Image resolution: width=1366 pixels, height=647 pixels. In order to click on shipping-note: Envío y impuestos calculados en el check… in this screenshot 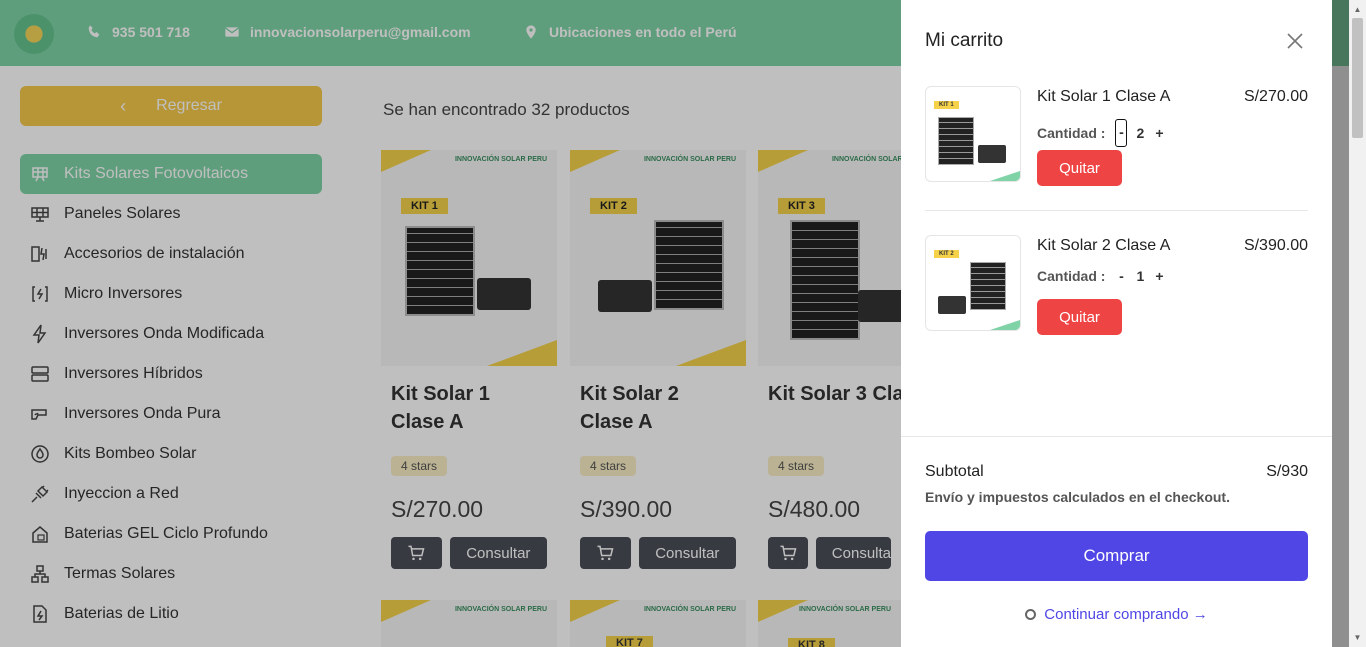, I will do `click(1077, 497)`.